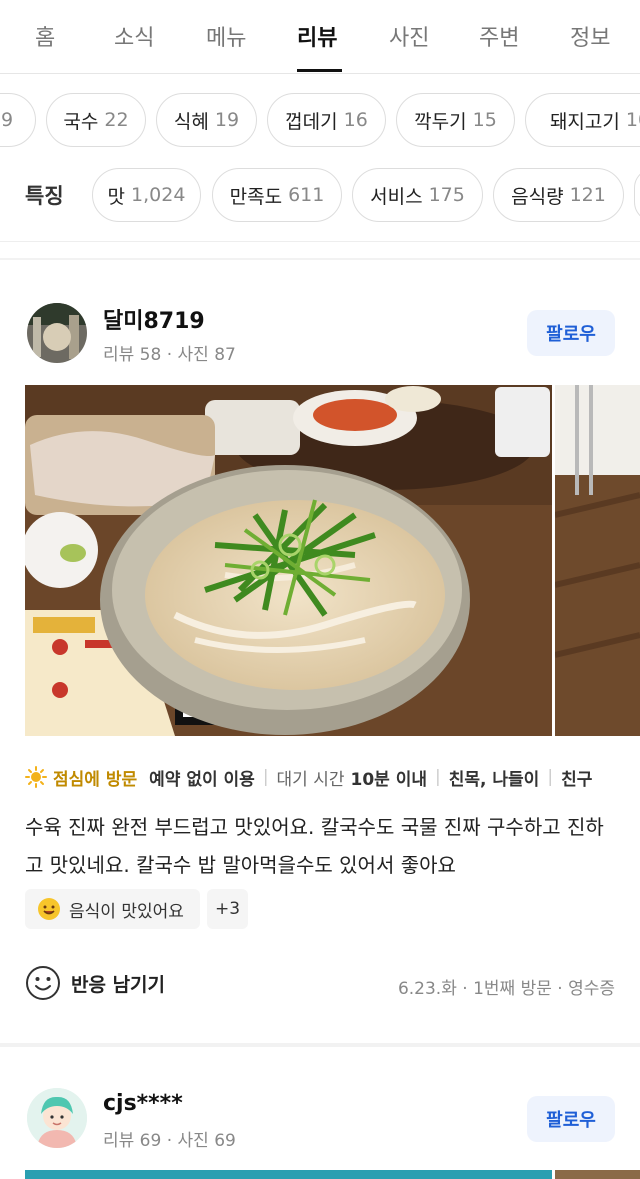 The height and width of the screenshot is (1179, 640). What do you see at coordinates (455, 120) in the screenshot?
I see `menu-chip-kkakdugi: 깍두기 15` at bounding box center [455, 120].